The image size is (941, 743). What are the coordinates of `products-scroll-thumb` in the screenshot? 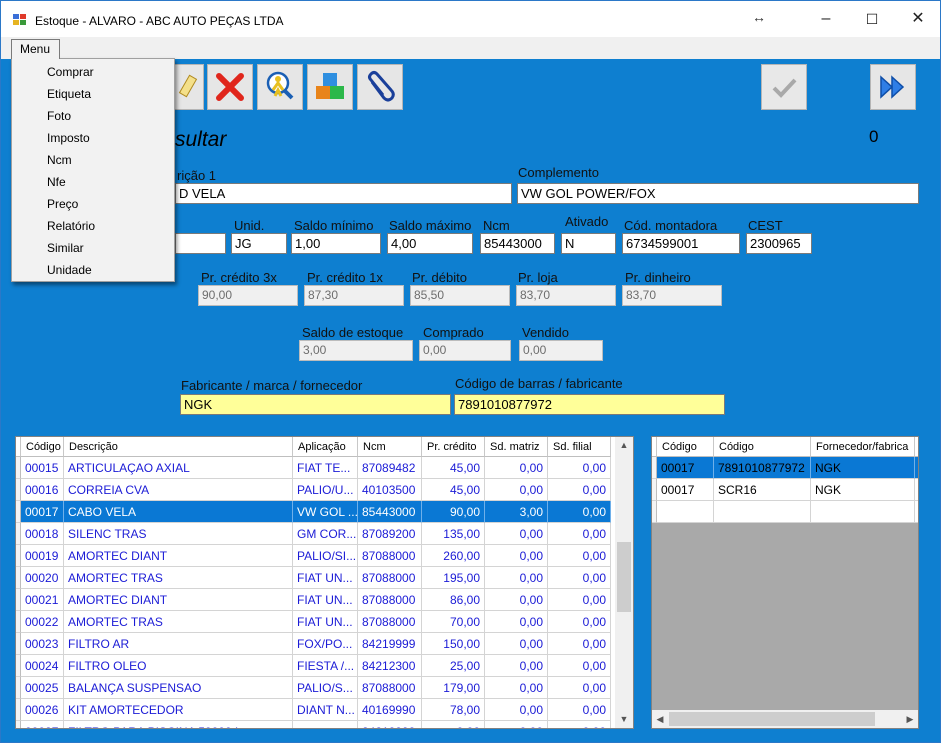 It's located at (624, 577).